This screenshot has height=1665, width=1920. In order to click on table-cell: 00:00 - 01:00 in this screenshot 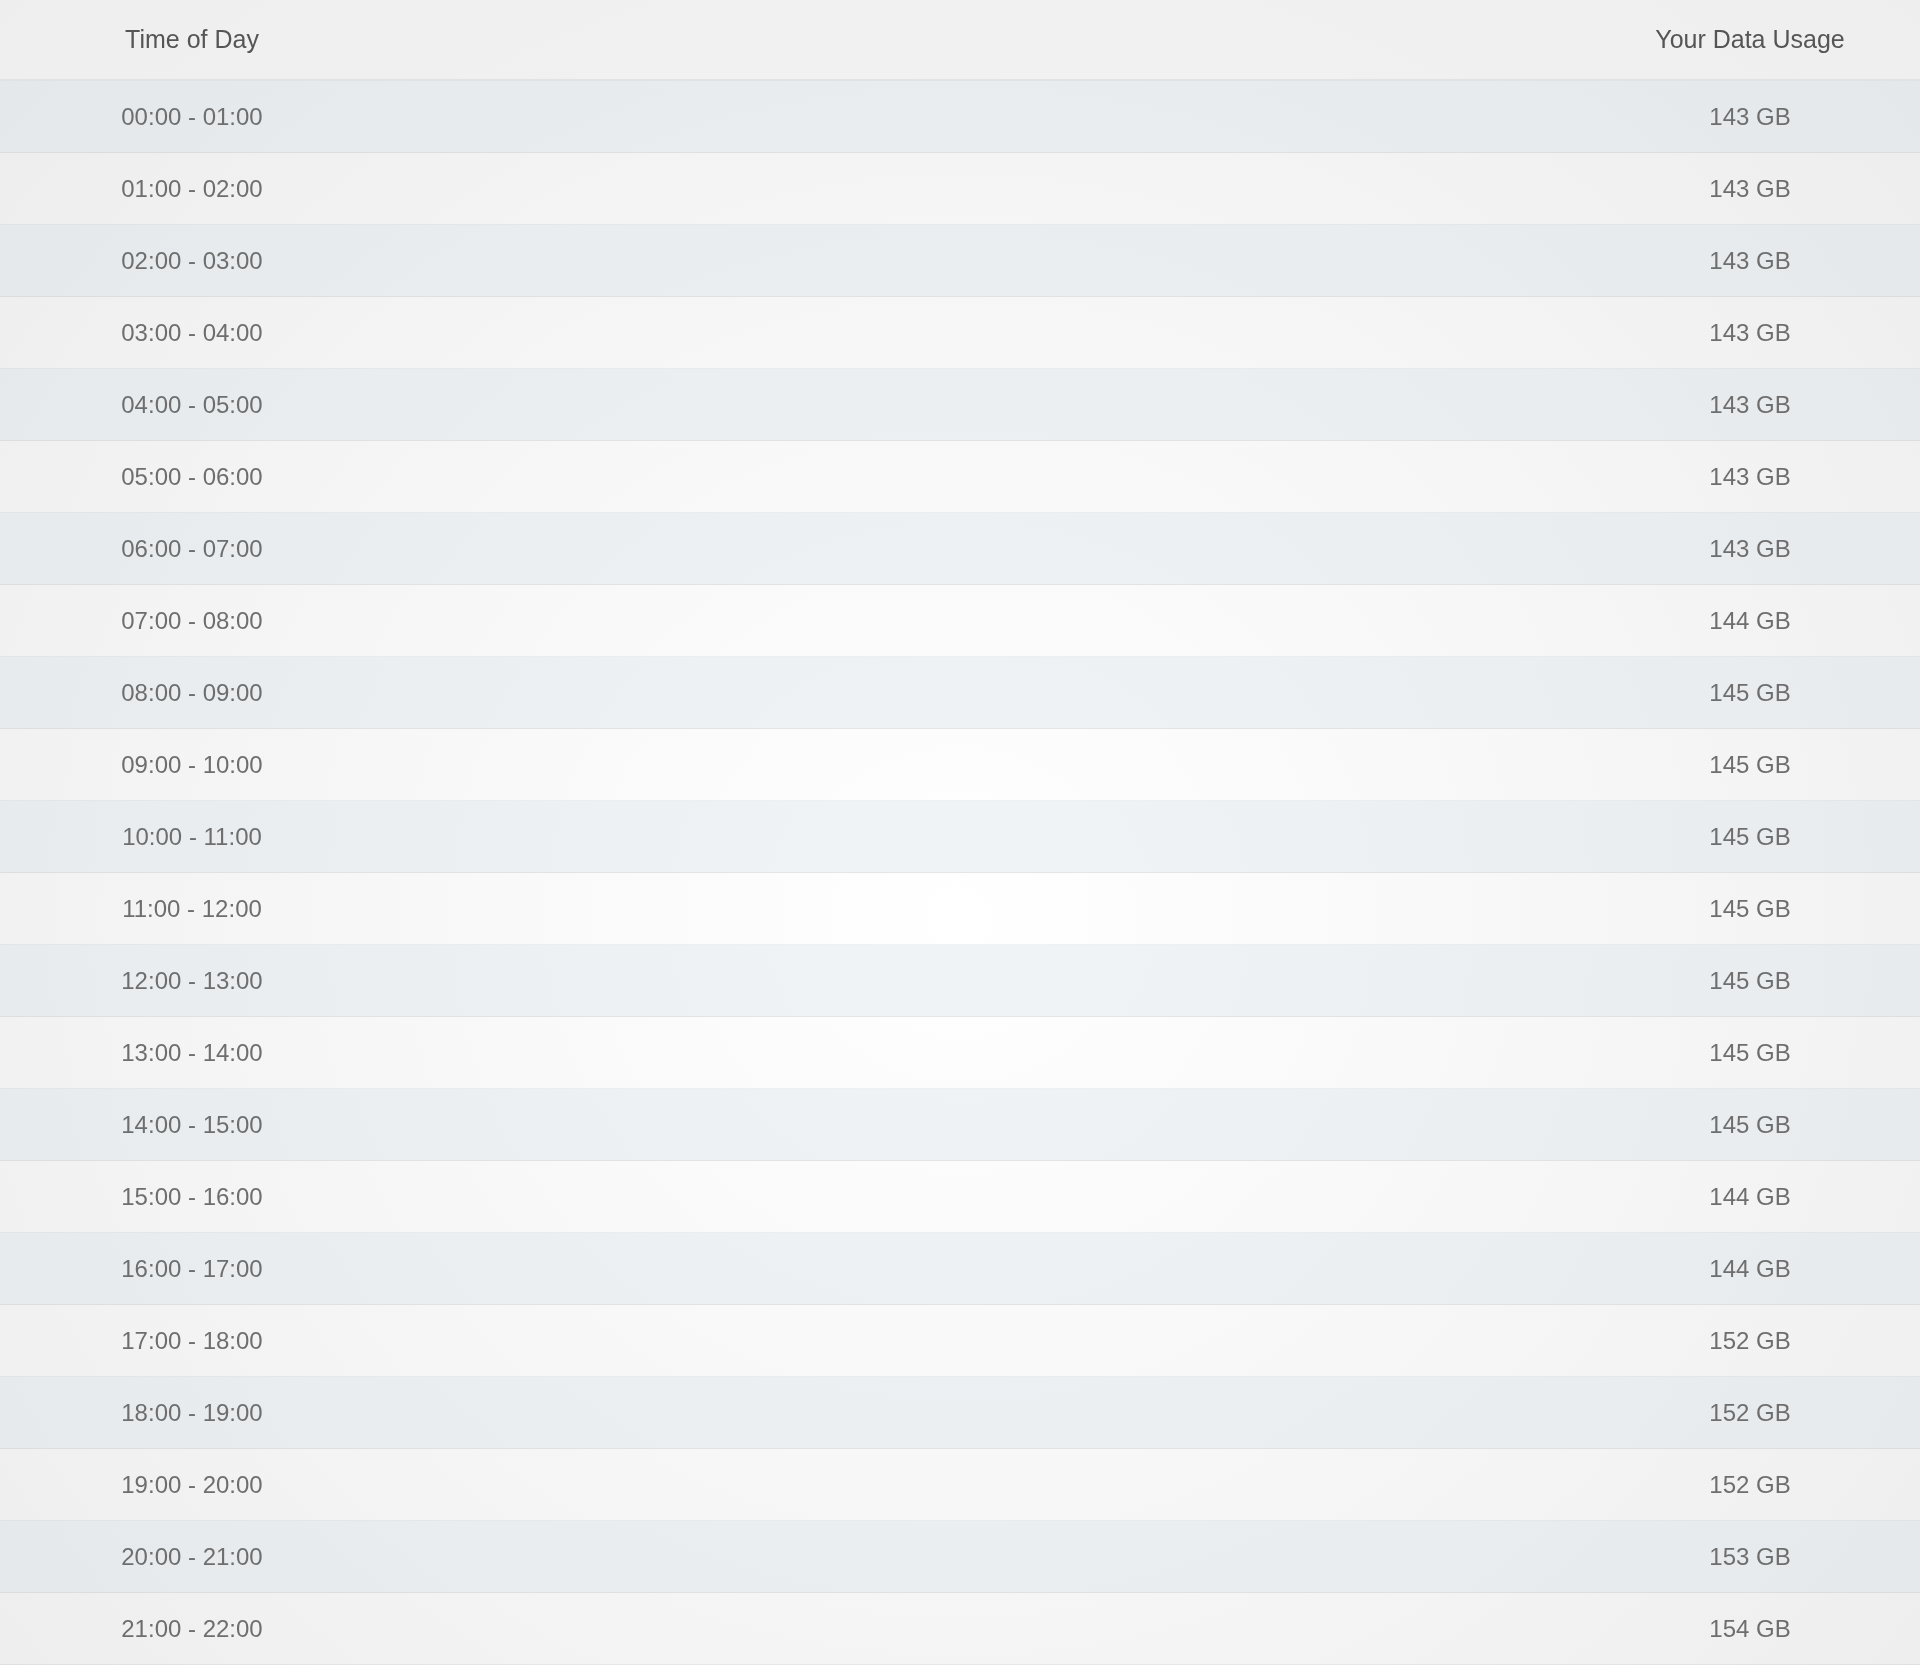, I will do `click(192, 116)`.